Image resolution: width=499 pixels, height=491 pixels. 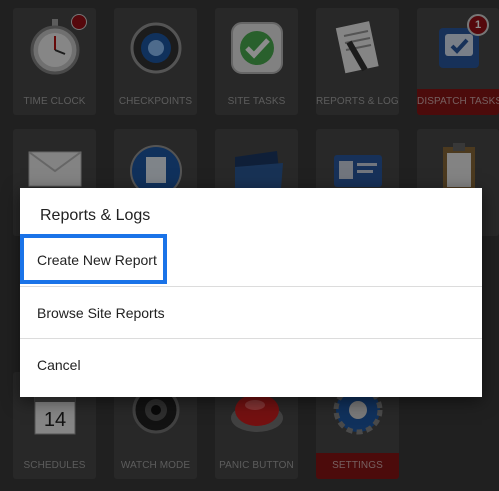 I want to click on cancel-option: Cancel, so click(x=251, y=365).